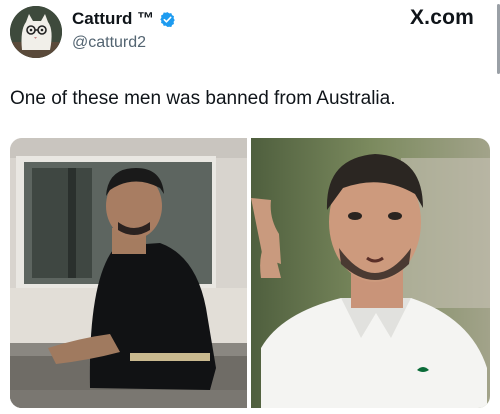 The image size is (500, 414). Describe the element at coordinates (167, 19) in the screenshot. I see `verified-check-icon` at that location.